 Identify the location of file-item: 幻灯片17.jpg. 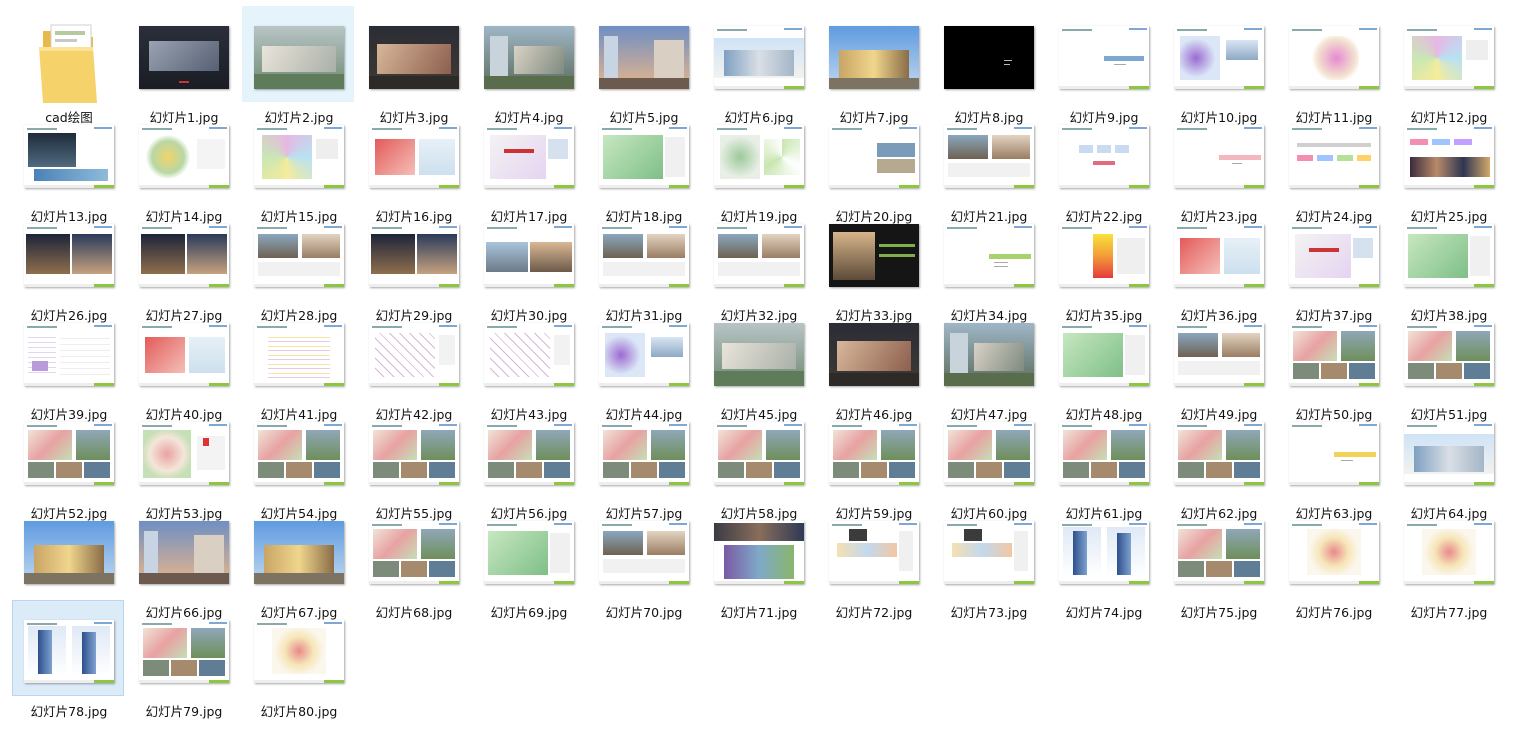
(528, 164).